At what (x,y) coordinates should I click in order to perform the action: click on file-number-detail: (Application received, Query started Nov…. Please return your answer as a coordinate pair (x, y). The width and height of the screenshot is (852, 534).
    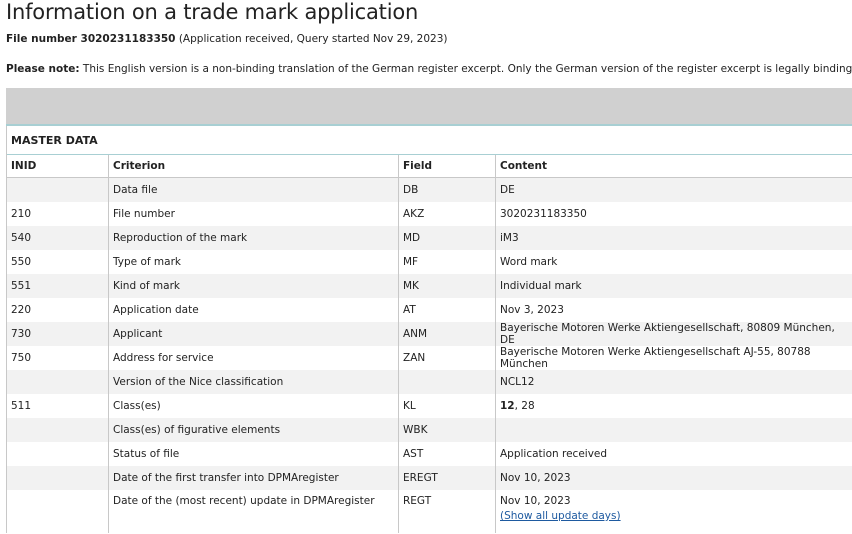
    Looking at the image, I should click on (311, 39).